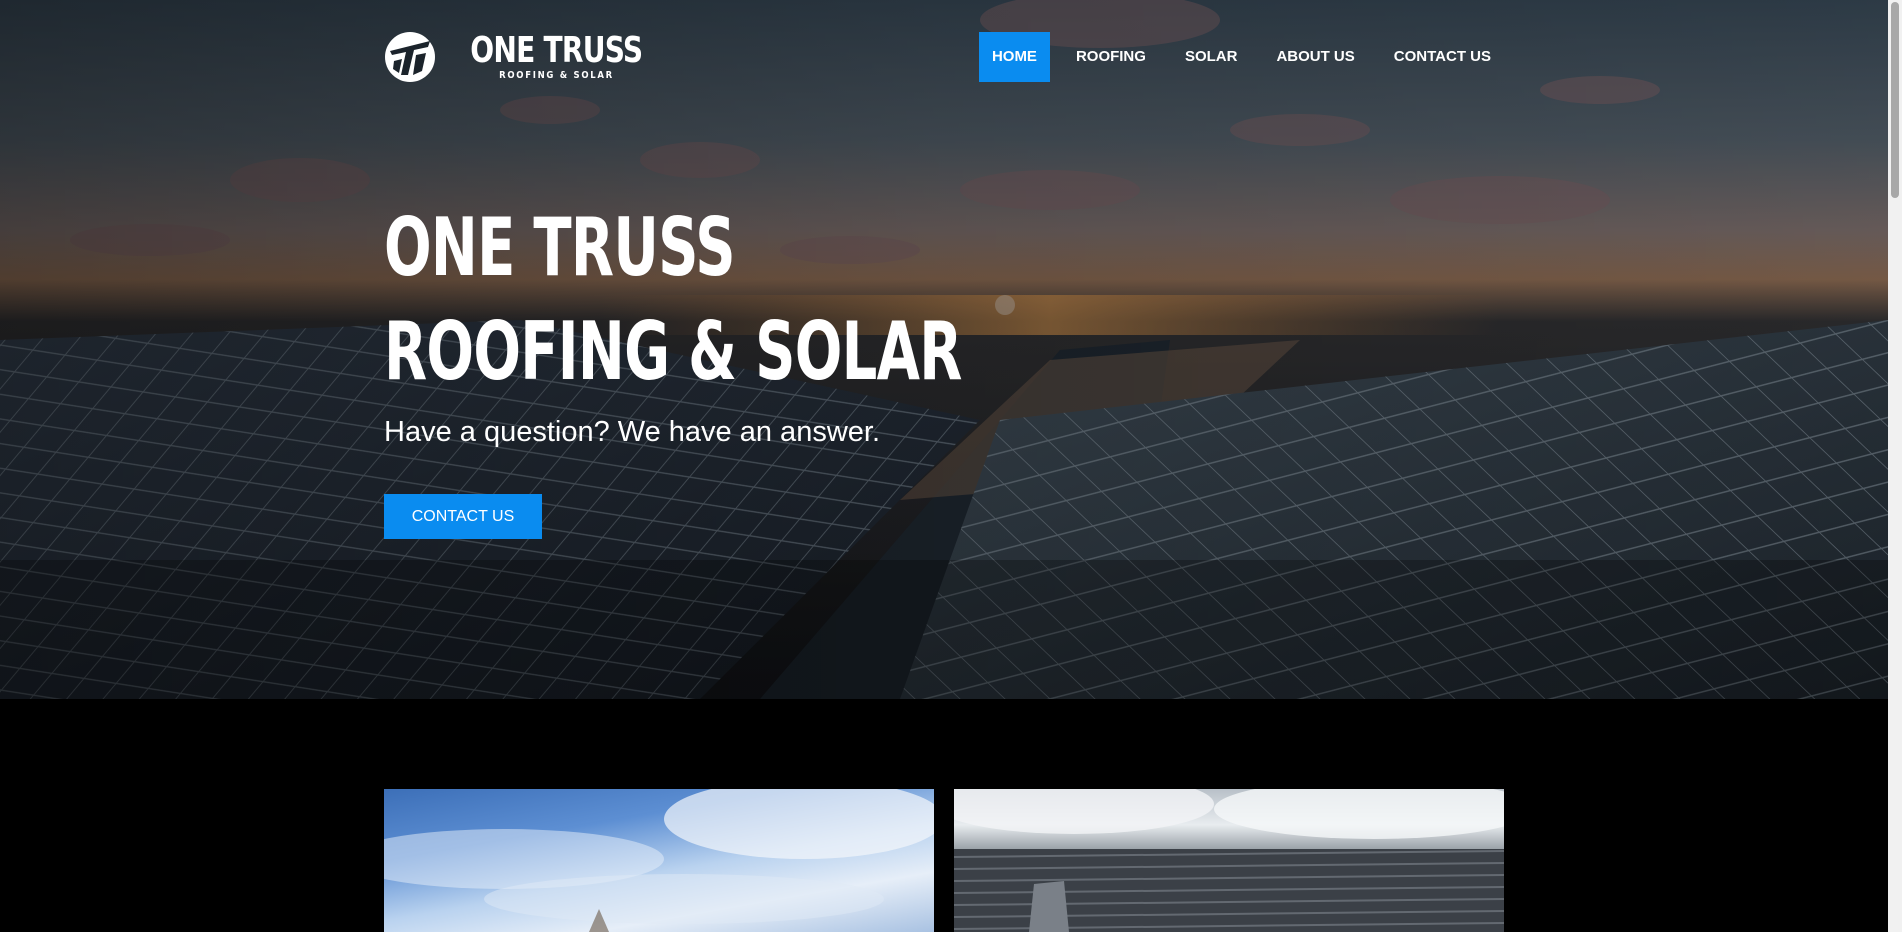 Image resolution: width=1902 pixels, height=932 pixels. I want to click on service-card-image-right, so click(1229, 860).